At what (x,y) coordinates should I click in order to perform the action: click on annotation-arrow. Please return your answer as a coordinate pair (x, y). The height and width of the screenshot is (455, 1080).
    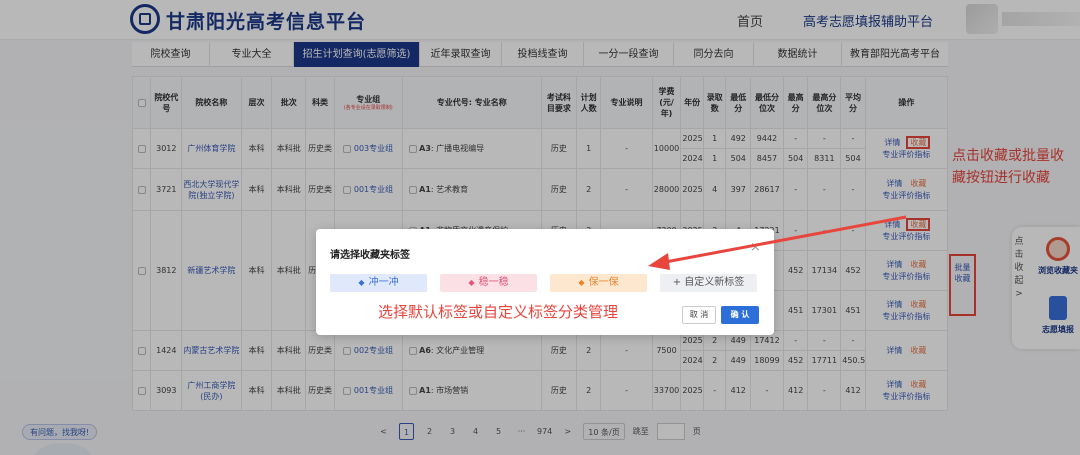
    Looking at the image, I should click on (777, 242).